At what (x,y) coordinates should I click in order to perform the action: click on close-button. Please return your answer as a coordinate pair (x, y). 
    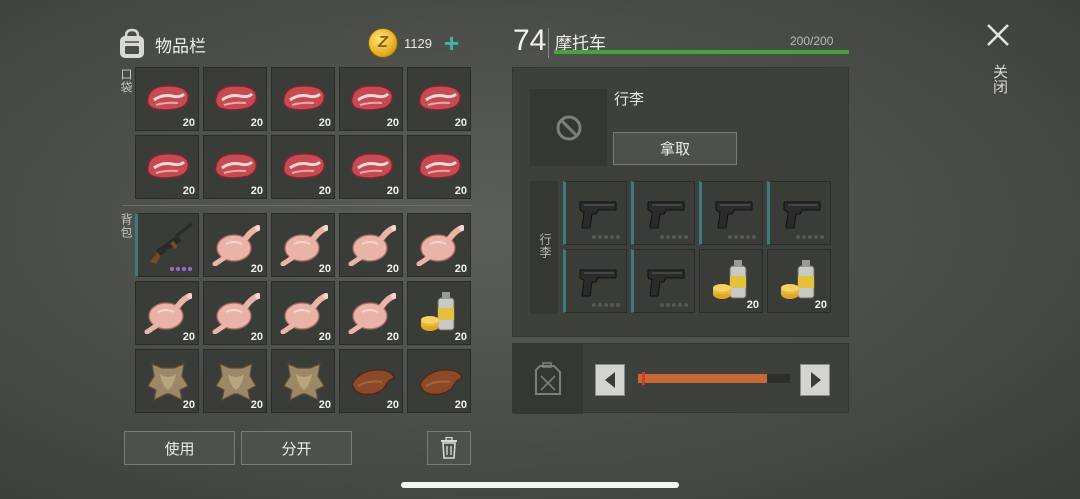
    Looking at the image, I should click on (998, 35).